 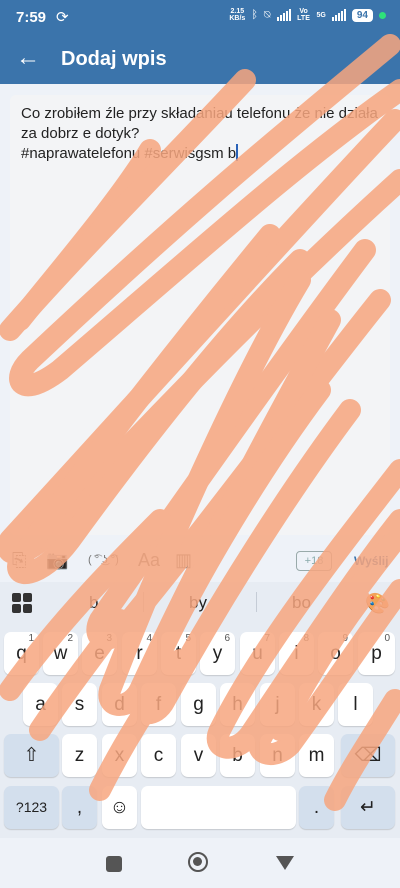 I want to click on back-nav-icon, so click(x=285, y=863).